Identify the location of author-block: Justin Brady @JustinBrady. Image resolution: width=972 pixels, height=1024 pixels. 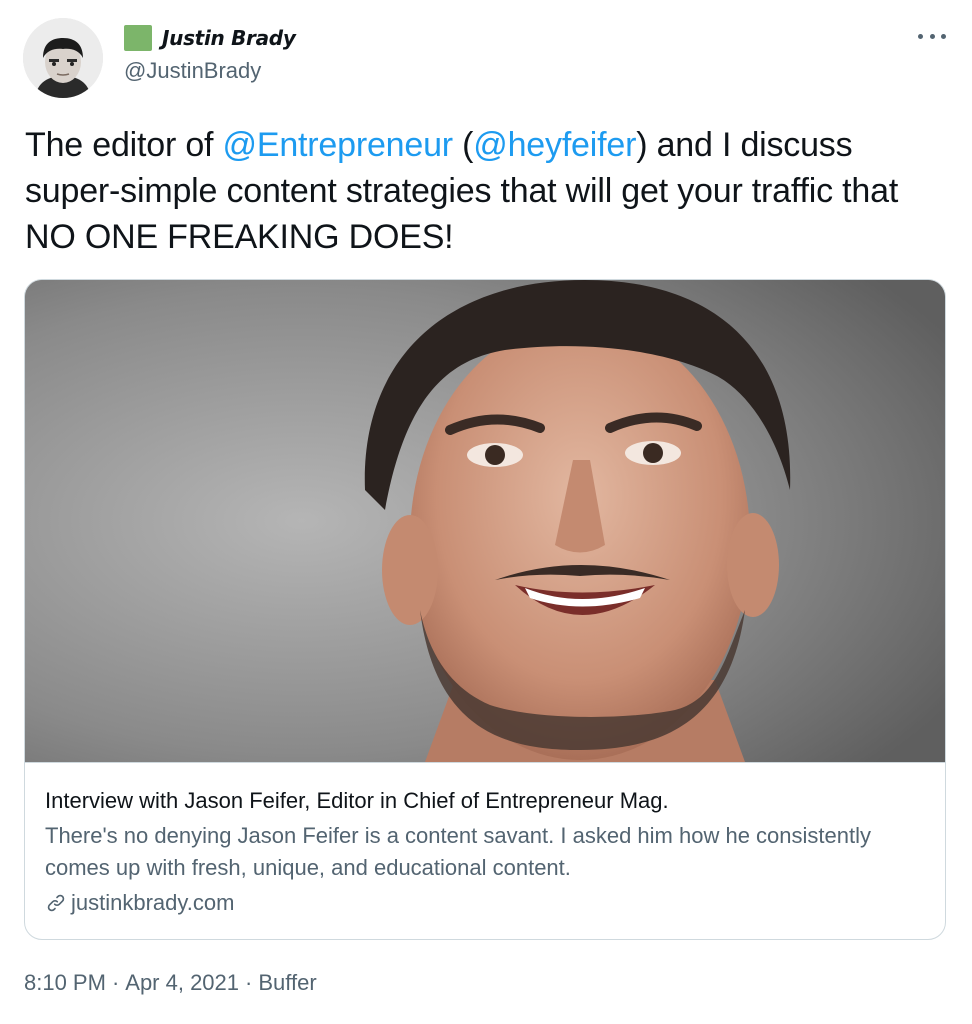
(210, 53).